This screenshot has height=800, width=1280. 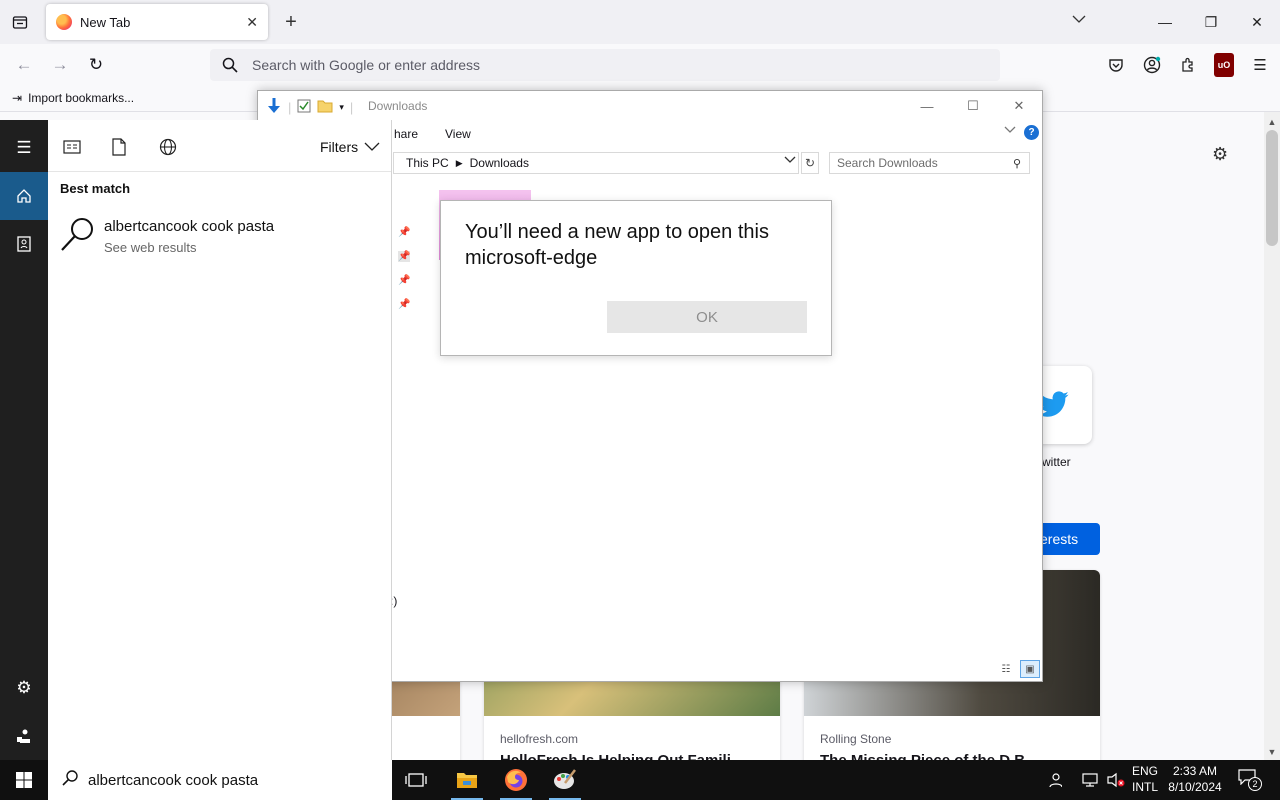 I want to click on tab-new-tab: New Tab ✕, so click(x=157, y=22).